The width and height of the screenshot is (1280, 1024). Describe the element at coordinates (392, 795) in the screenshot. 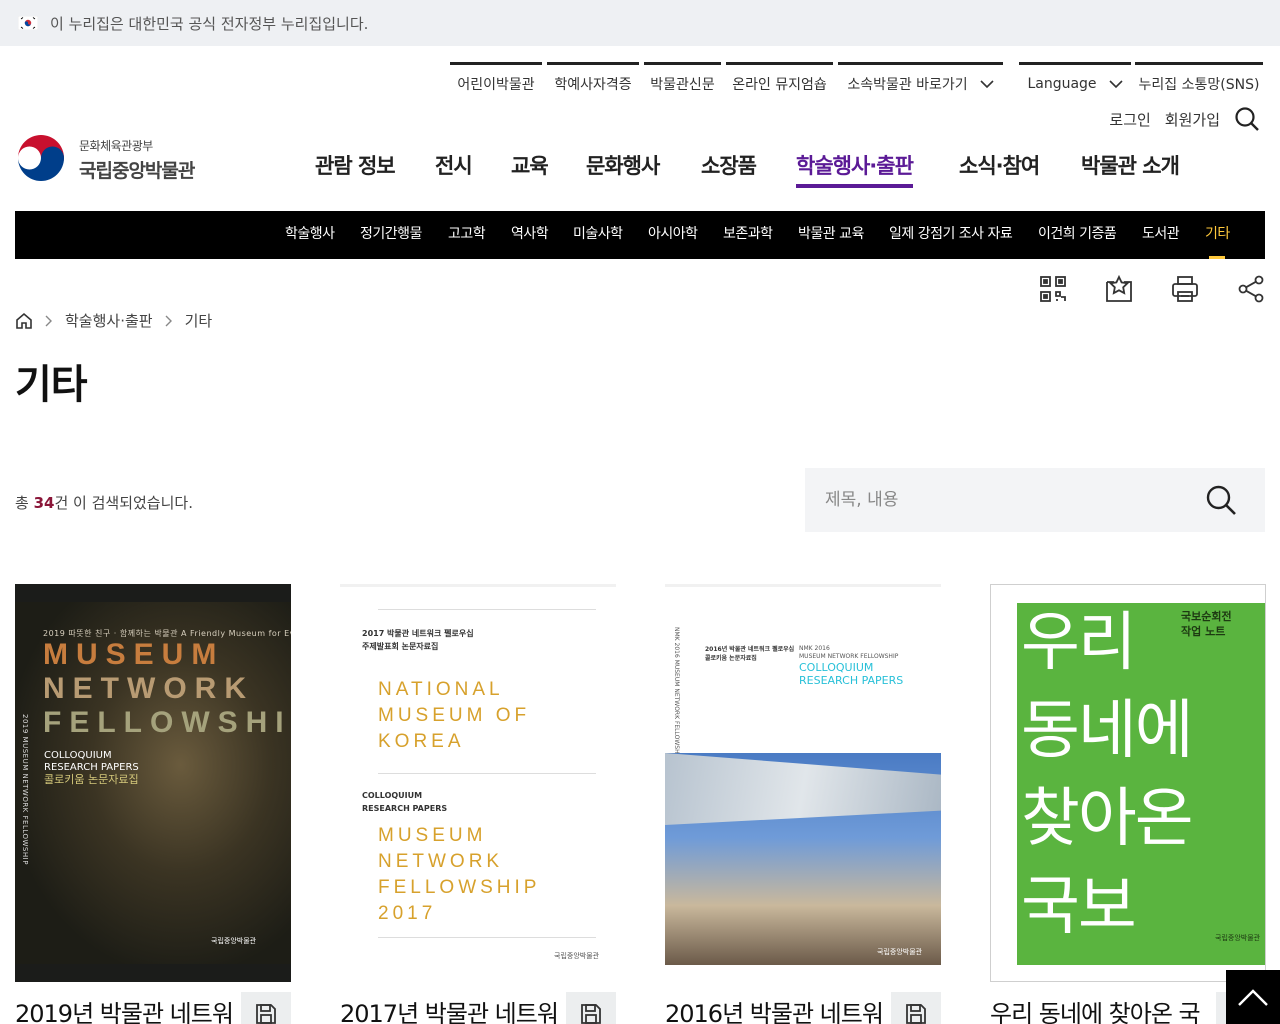

I see `cover-coll1: COLLOQUIUM` at that location.